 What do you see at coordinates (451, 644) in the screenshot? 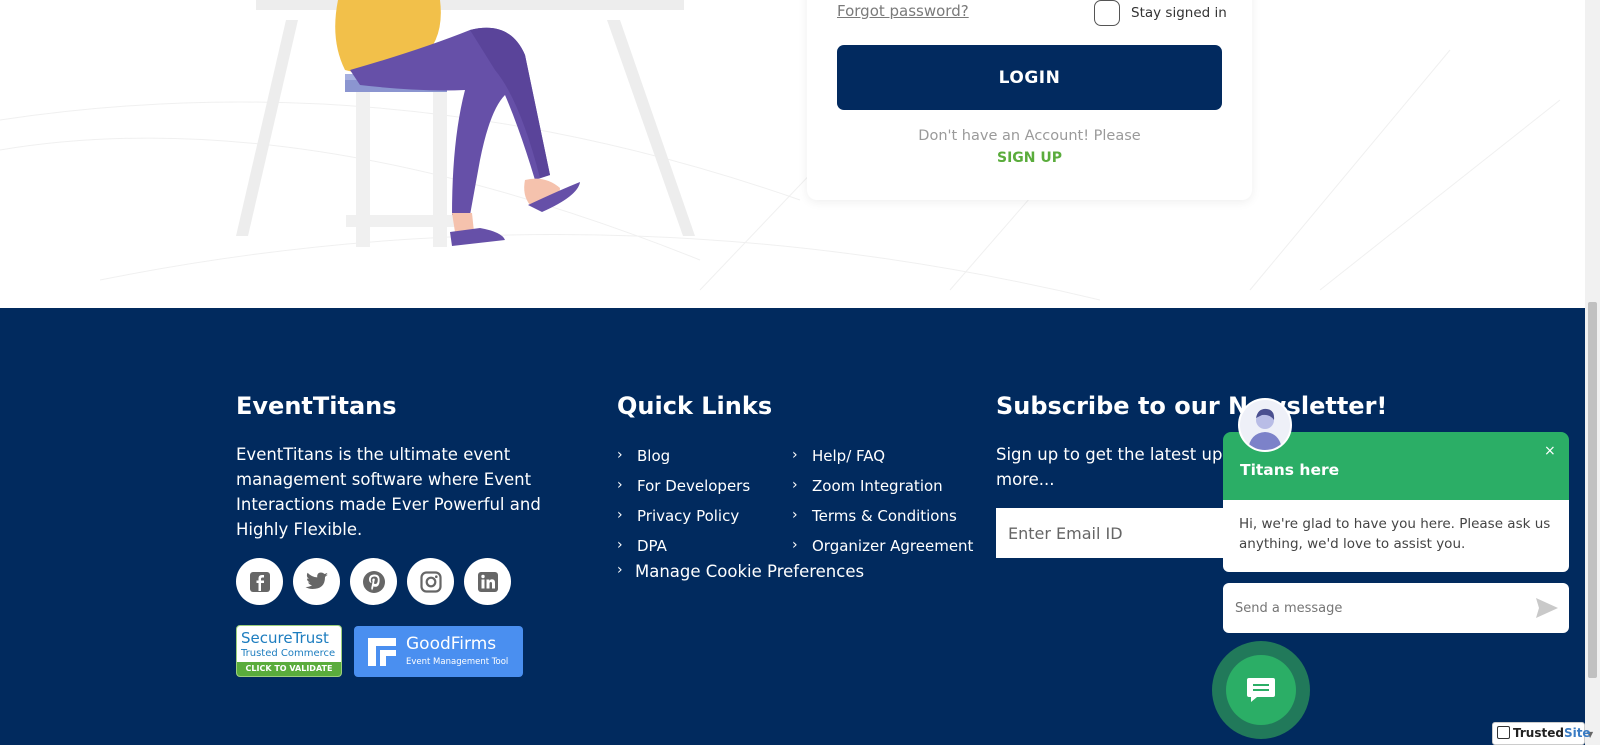
I see `goodfirms-name: GoodFirms` at bounding box center [451, 644].